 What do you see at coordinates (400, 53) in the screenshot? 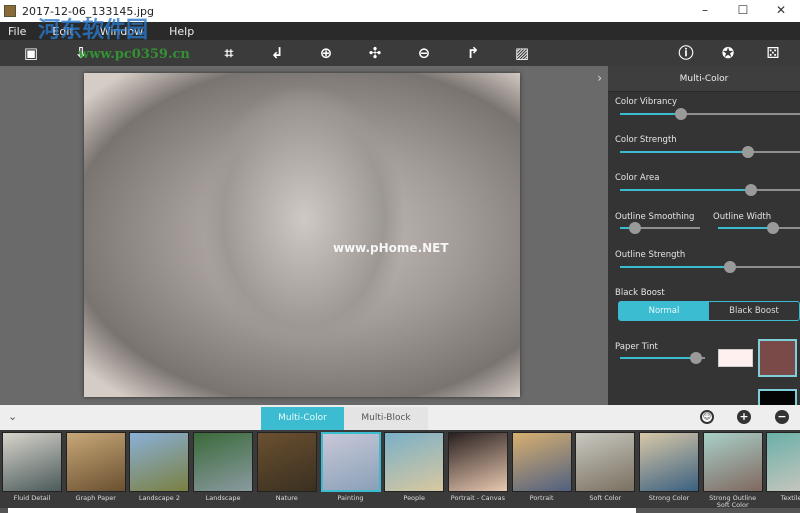
I see `toolbar: ▣ ⇩ ⌗ ↲ ⊕ ✣ ⊖ ↱ ▨ ⓘ ✪ ⚄` at bounding box center [400, 53].